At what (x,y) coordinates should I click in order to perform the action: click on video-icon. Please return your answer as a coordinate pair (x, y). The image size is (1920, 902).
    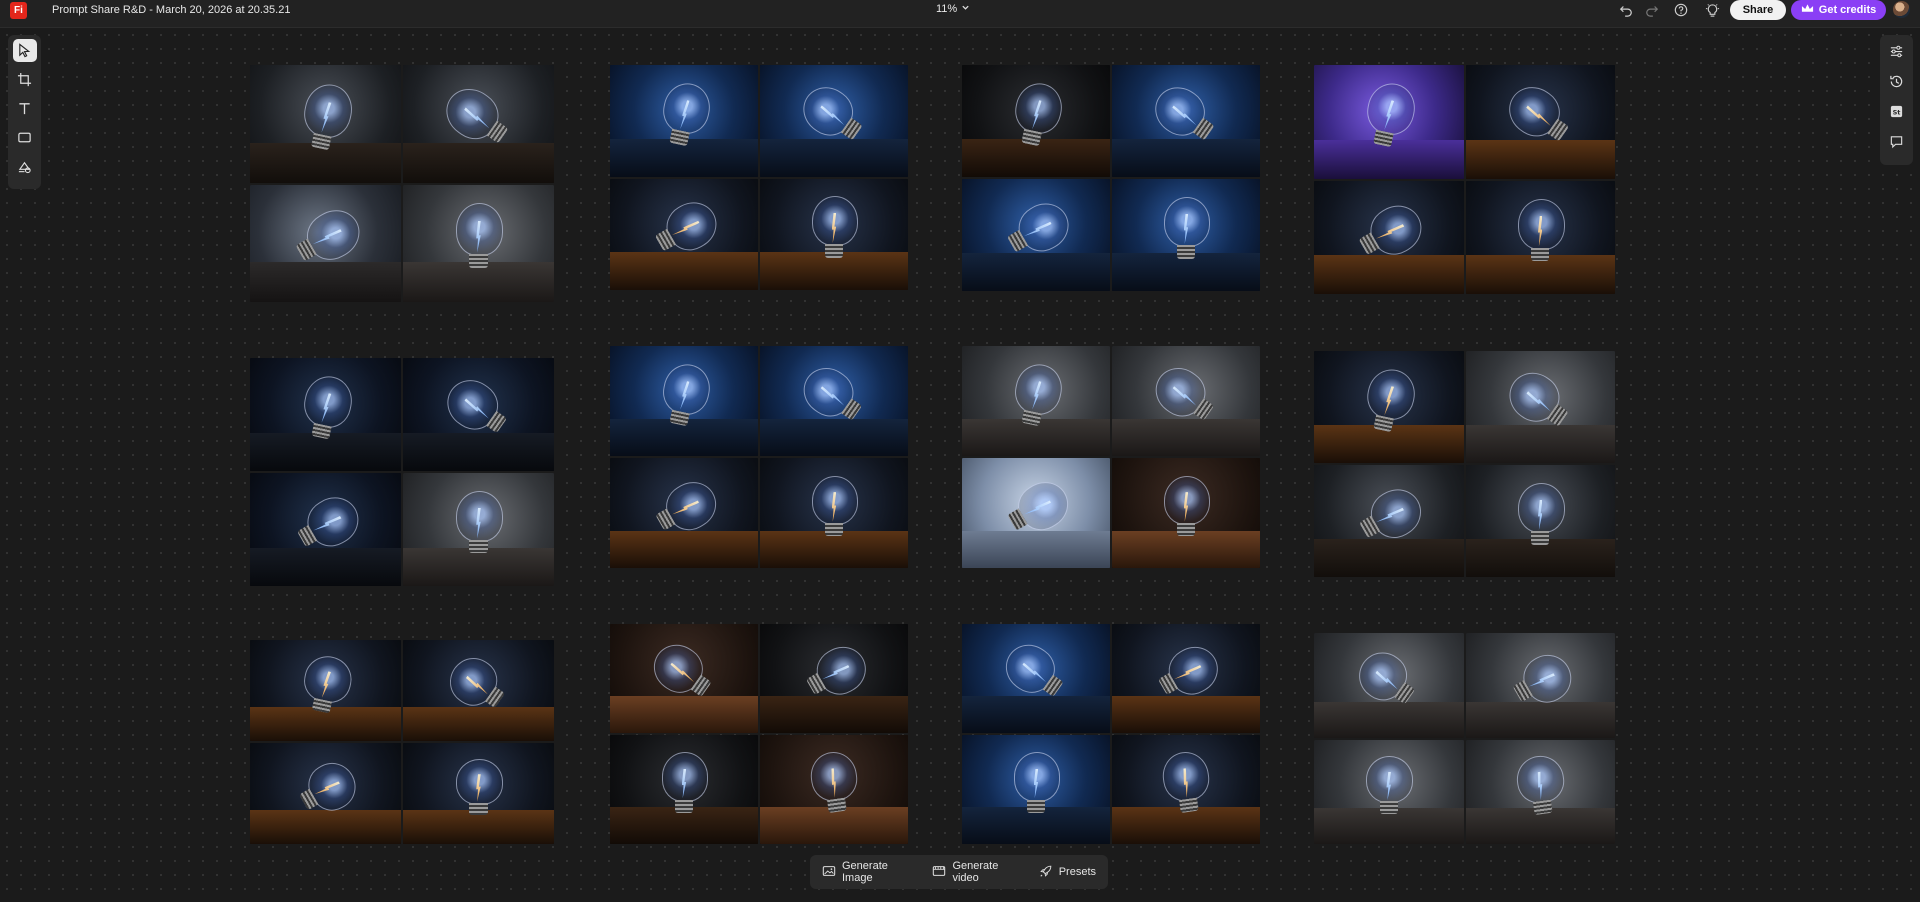
    Looking at the image, I should click on (939, 872).